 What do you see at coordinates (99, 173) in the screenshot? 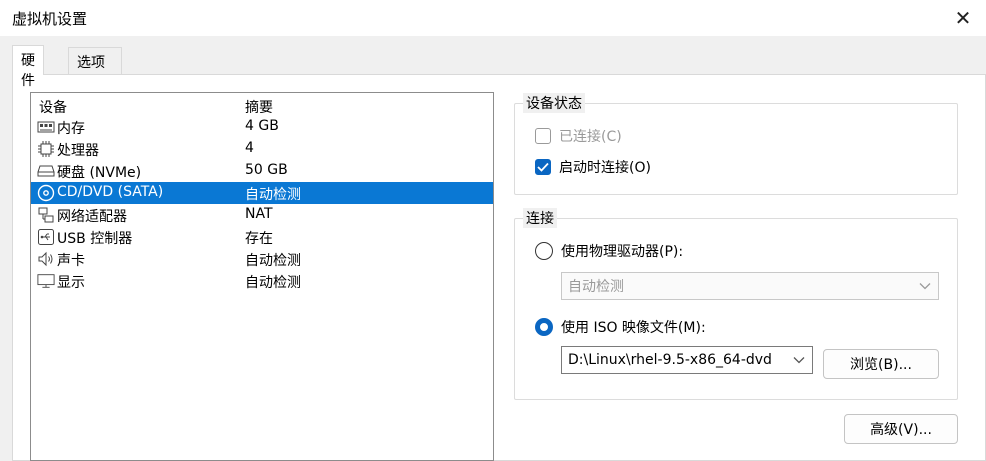
I see `device-name: 硬盘 (NVMe)` at bounding box center [99, 173].